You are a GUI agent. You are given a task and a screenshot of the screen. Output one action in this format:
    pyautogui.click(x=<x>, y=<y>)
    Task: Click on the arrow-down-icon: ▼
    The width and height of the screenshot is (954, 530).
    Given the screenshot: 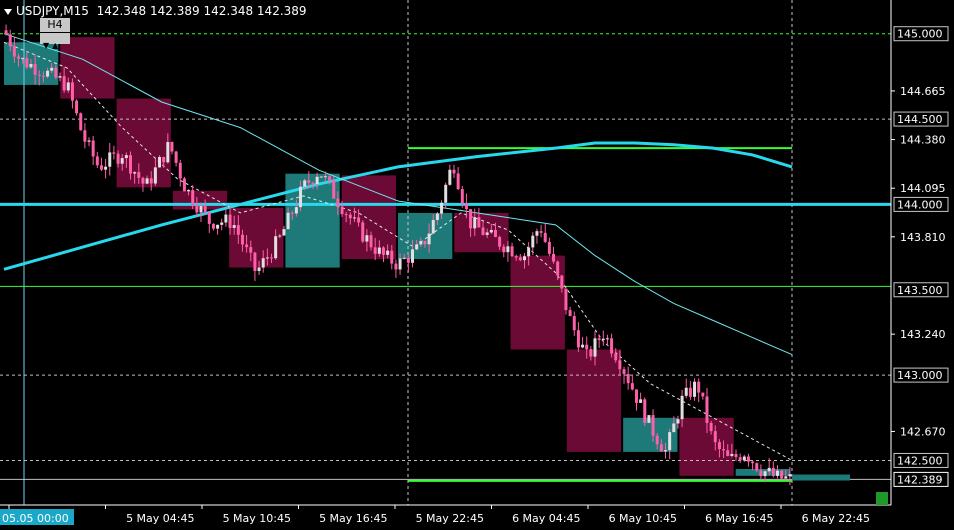 What is the action you would take?
    pyautogui.click(x=46, y=45)
    